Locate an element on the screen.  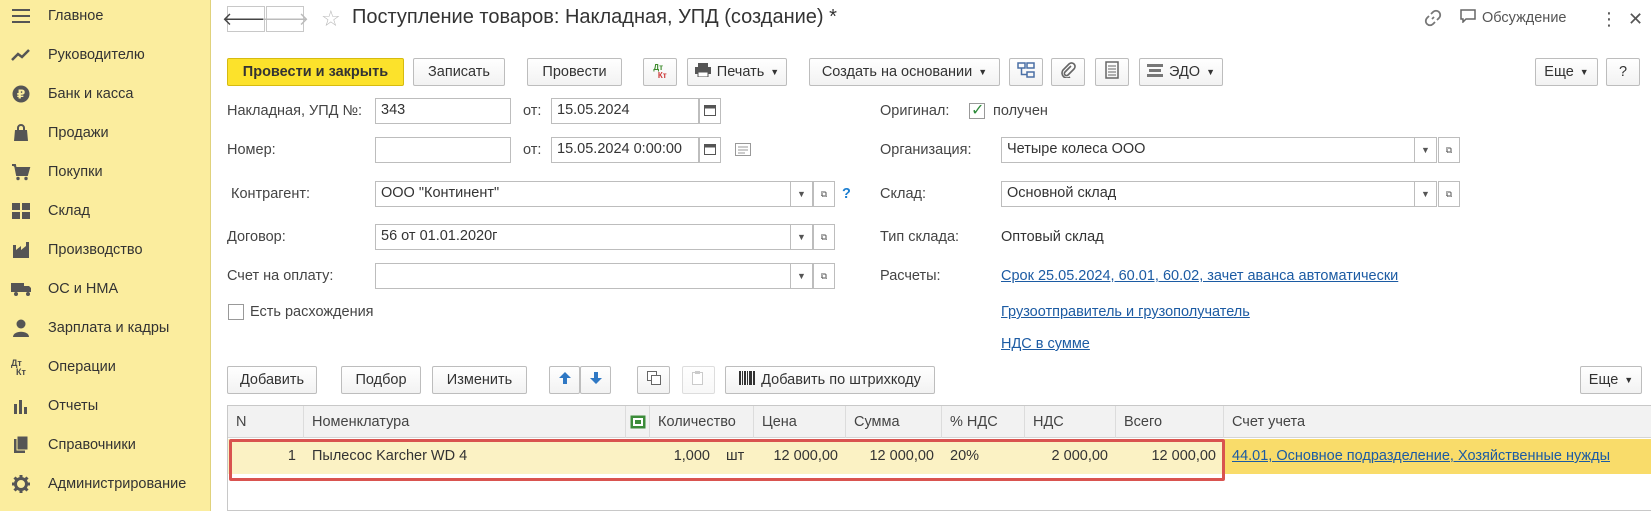
move-up-button is located at coordinates (564, 380).